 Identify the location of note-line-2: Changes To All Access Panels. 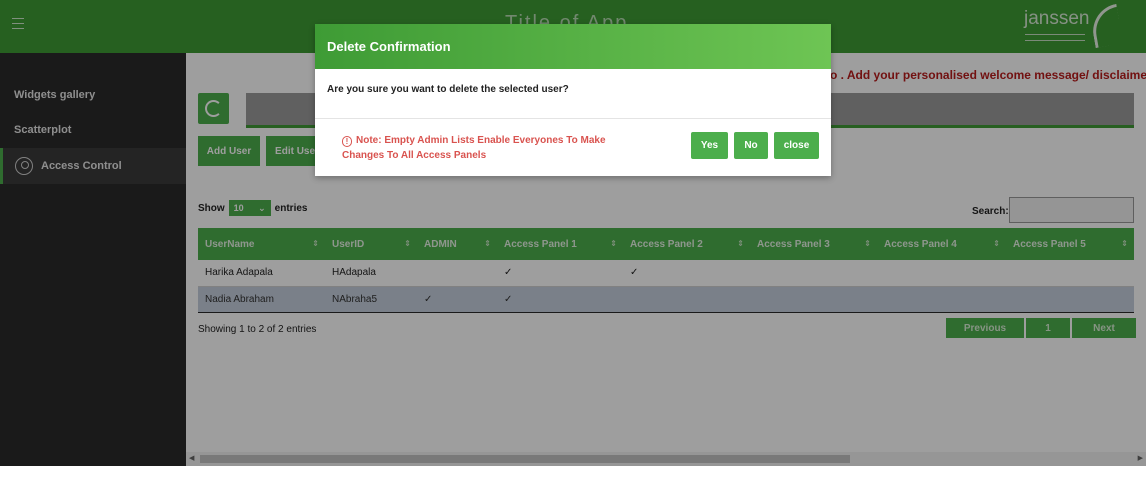
(414, 155).